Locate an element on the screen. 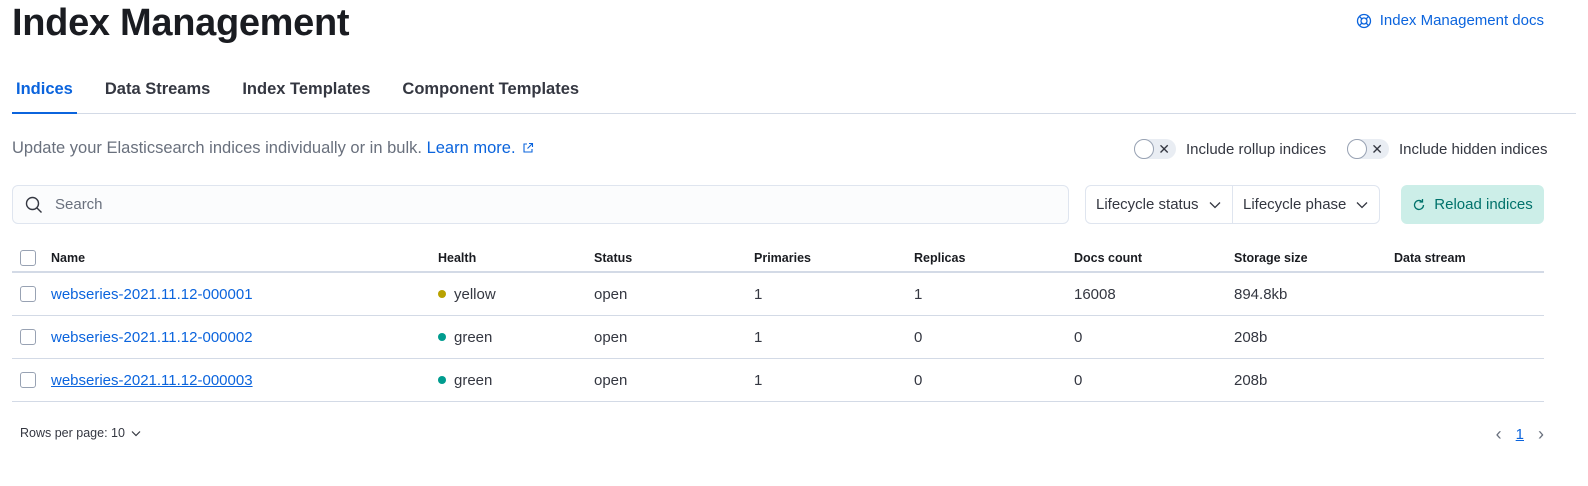 This screenshot has height=486, width=1588. rollup-toggle: ✕ is located at coordinates (1155, 149).